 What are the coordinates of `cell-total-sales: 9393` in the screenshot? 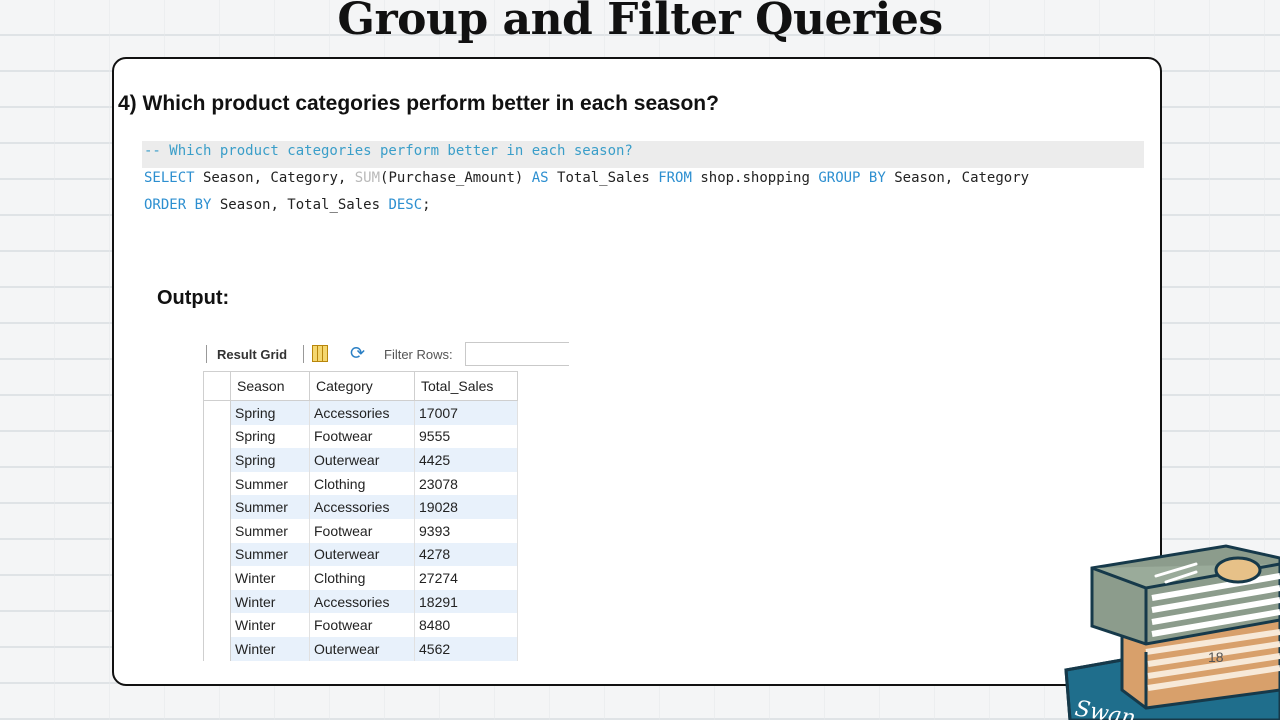 It's located at (466, 530).